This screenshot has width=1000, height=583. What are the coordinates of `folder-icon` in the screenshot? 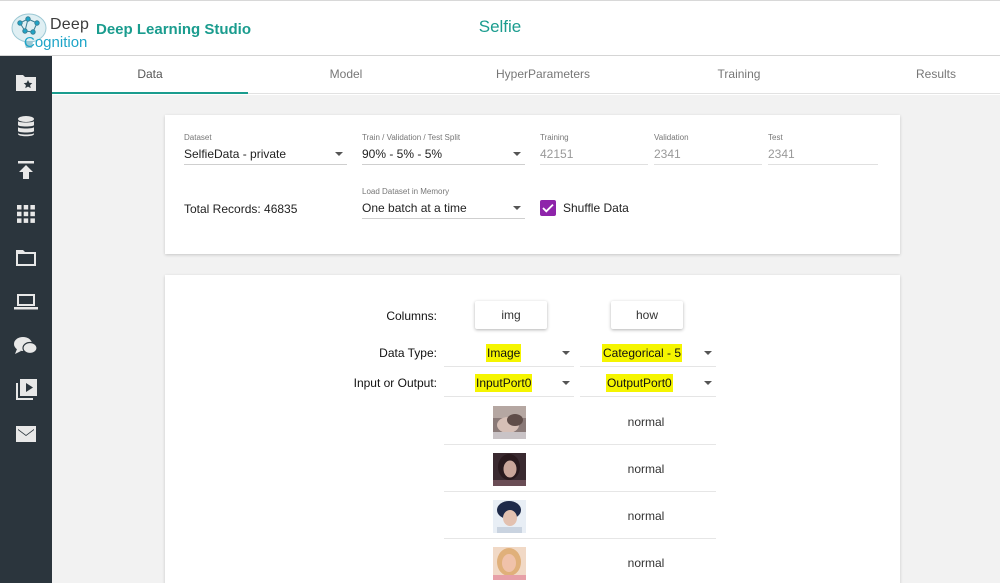 It's located at (26, 258).